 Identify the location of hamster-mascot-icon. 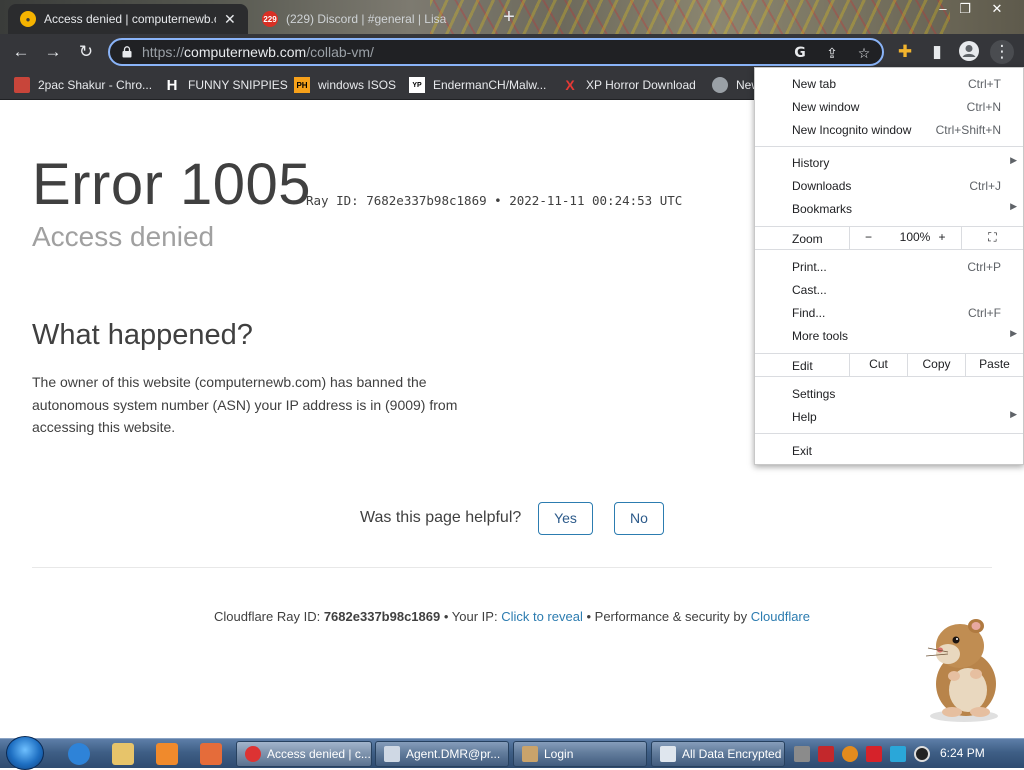
(964, 668).